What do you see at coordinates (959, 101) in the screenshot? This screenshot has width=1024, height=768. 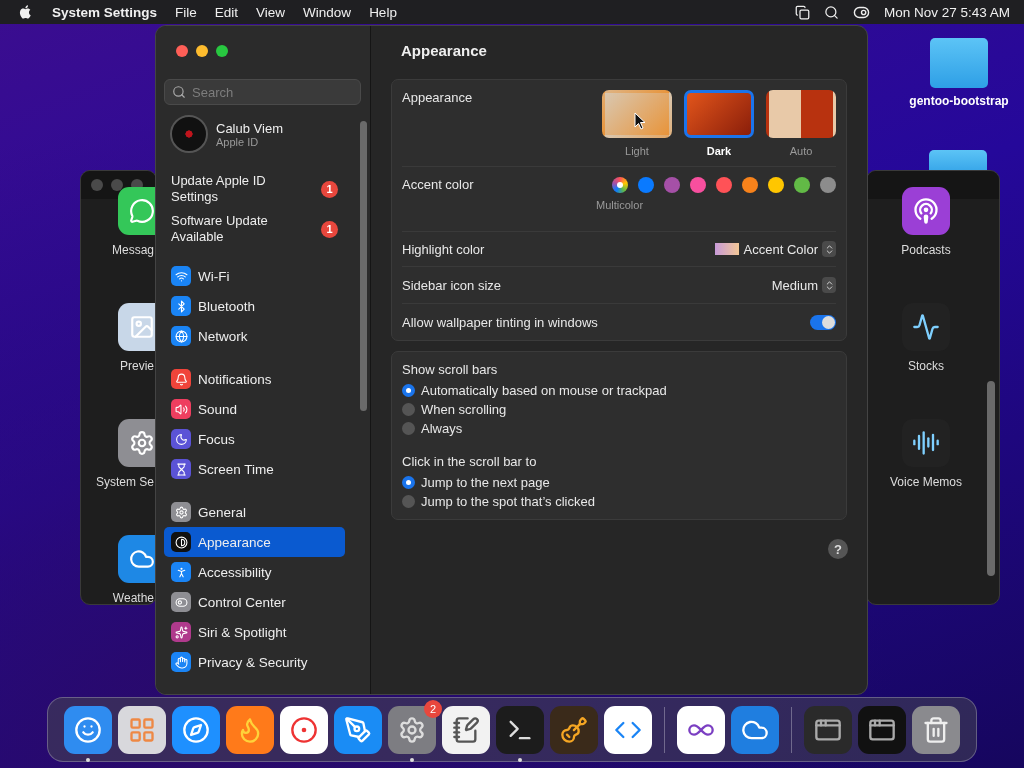 I see `folder-label: gentoo-bootstrap` at bounding box center [959, 101].